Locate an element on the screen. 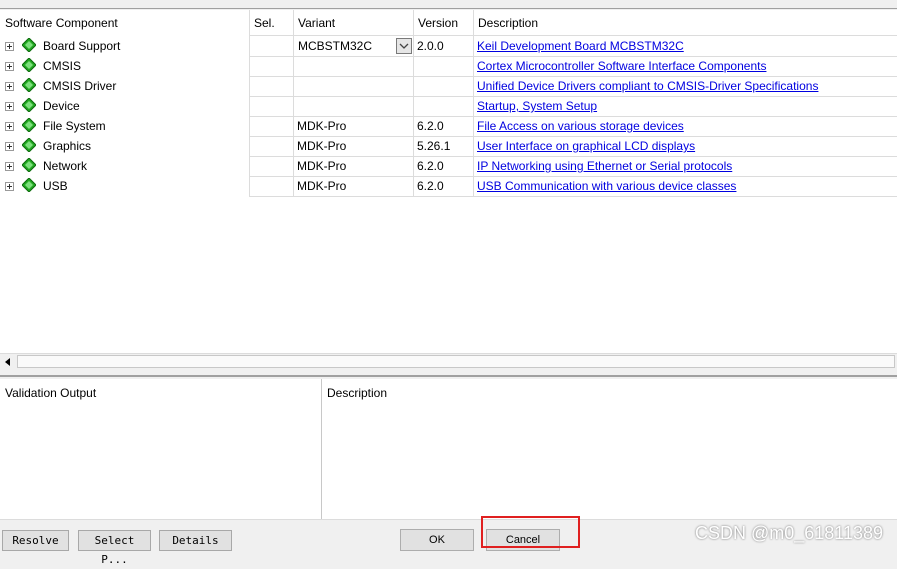  component-name: Board Support is located at coordinates (82, 46).